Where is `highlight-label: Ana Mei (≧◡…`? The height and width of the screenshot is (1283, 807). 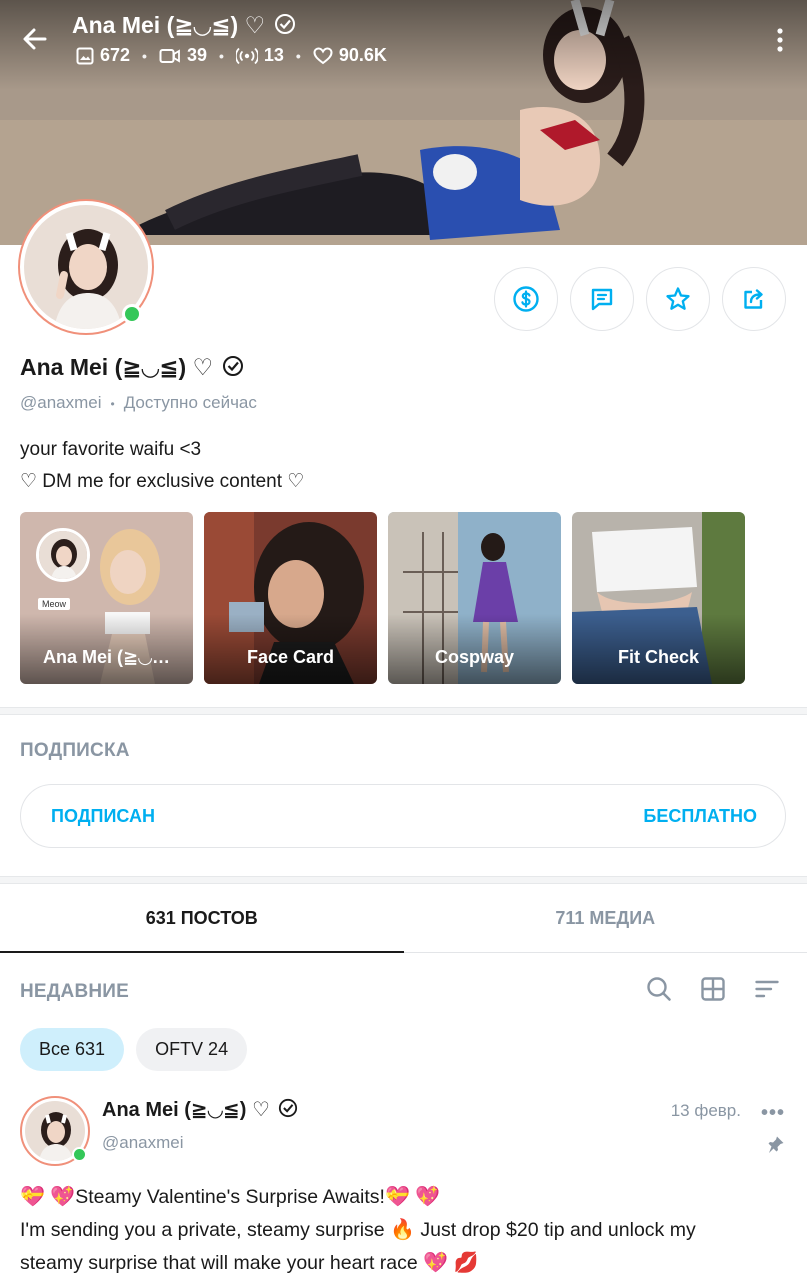
highlight-label: Ana Mei (≧◡… is located at coordinates (106, 657).